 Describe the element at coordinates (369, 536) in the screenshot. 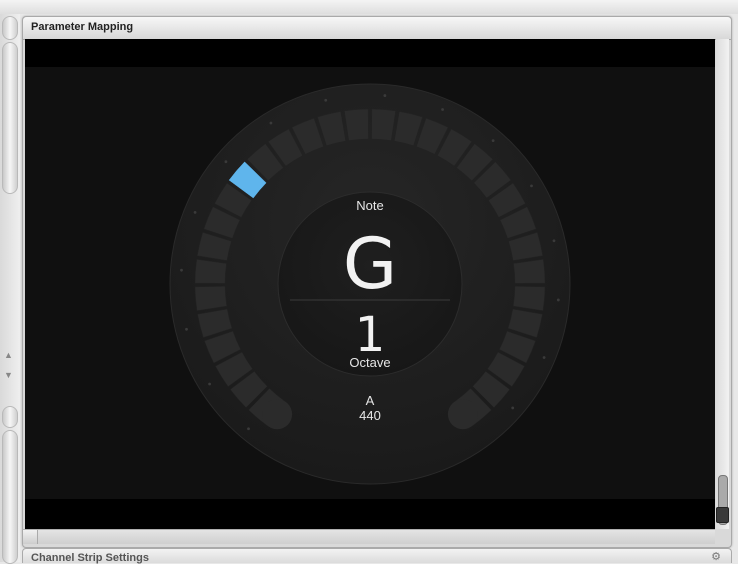

I see `horizontal-scrollbar` at that location.